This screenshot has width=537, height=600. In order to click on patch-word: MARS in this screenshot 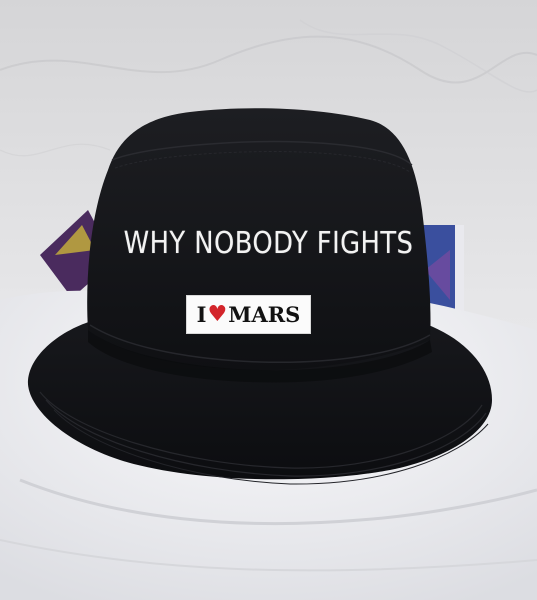, I will do `click(264, 314)`.